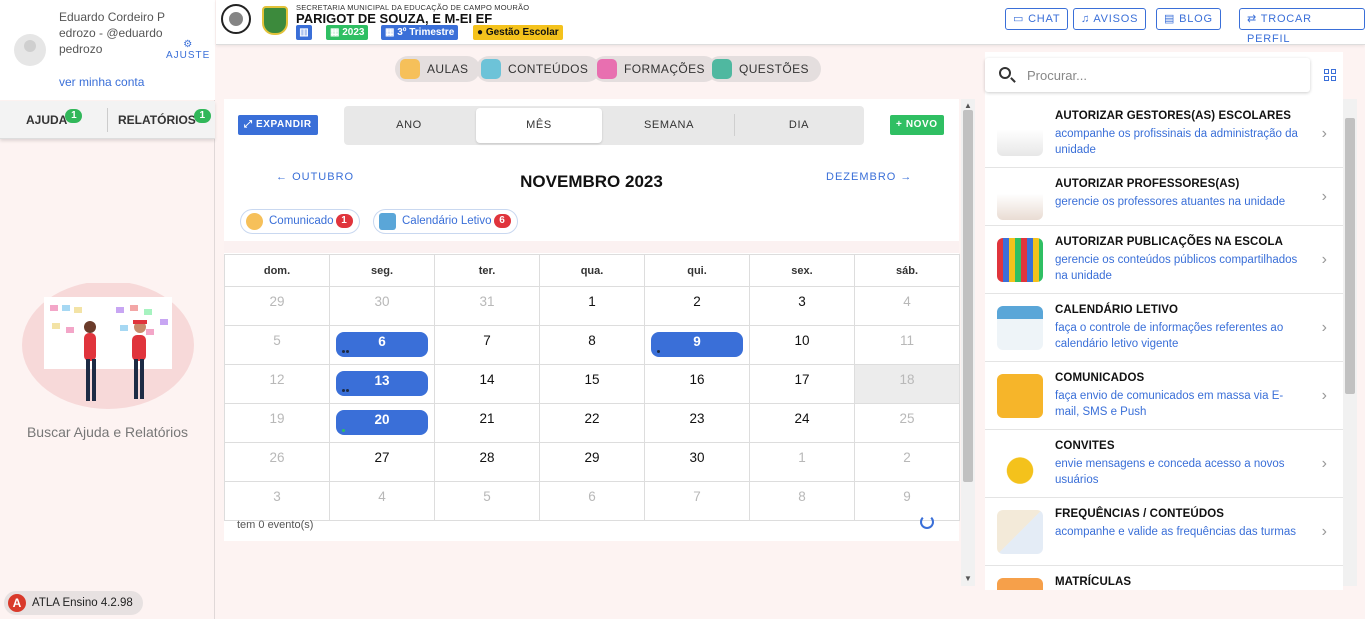 The width and height of the screenshot is (1365, 619). What do you see at coordinates (1172, 19) in the screenshot?
I see `blog-icon: ▤` at bounding box center [1172, 19].